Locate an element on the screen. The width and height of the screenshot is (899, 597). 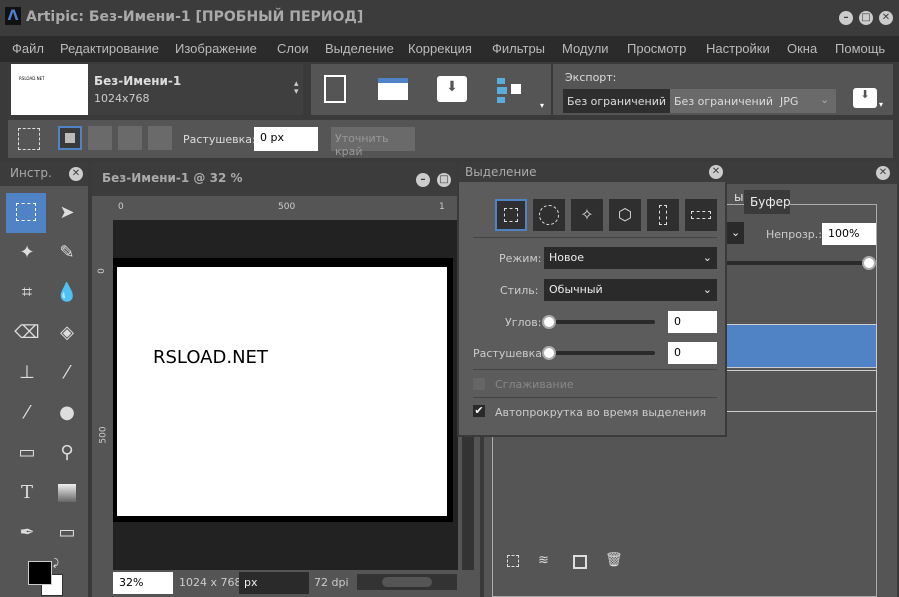
rect-select-option-icon is located at coordinates (29, 139).